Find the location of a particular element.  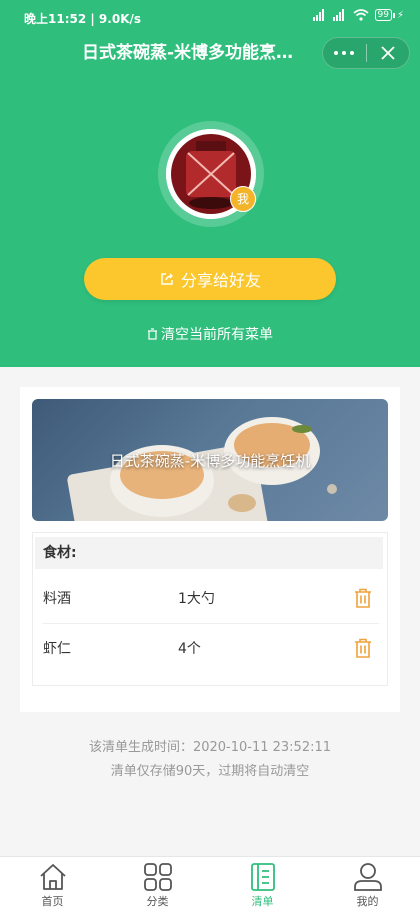

user-icon is located at coordinates (367, 877).